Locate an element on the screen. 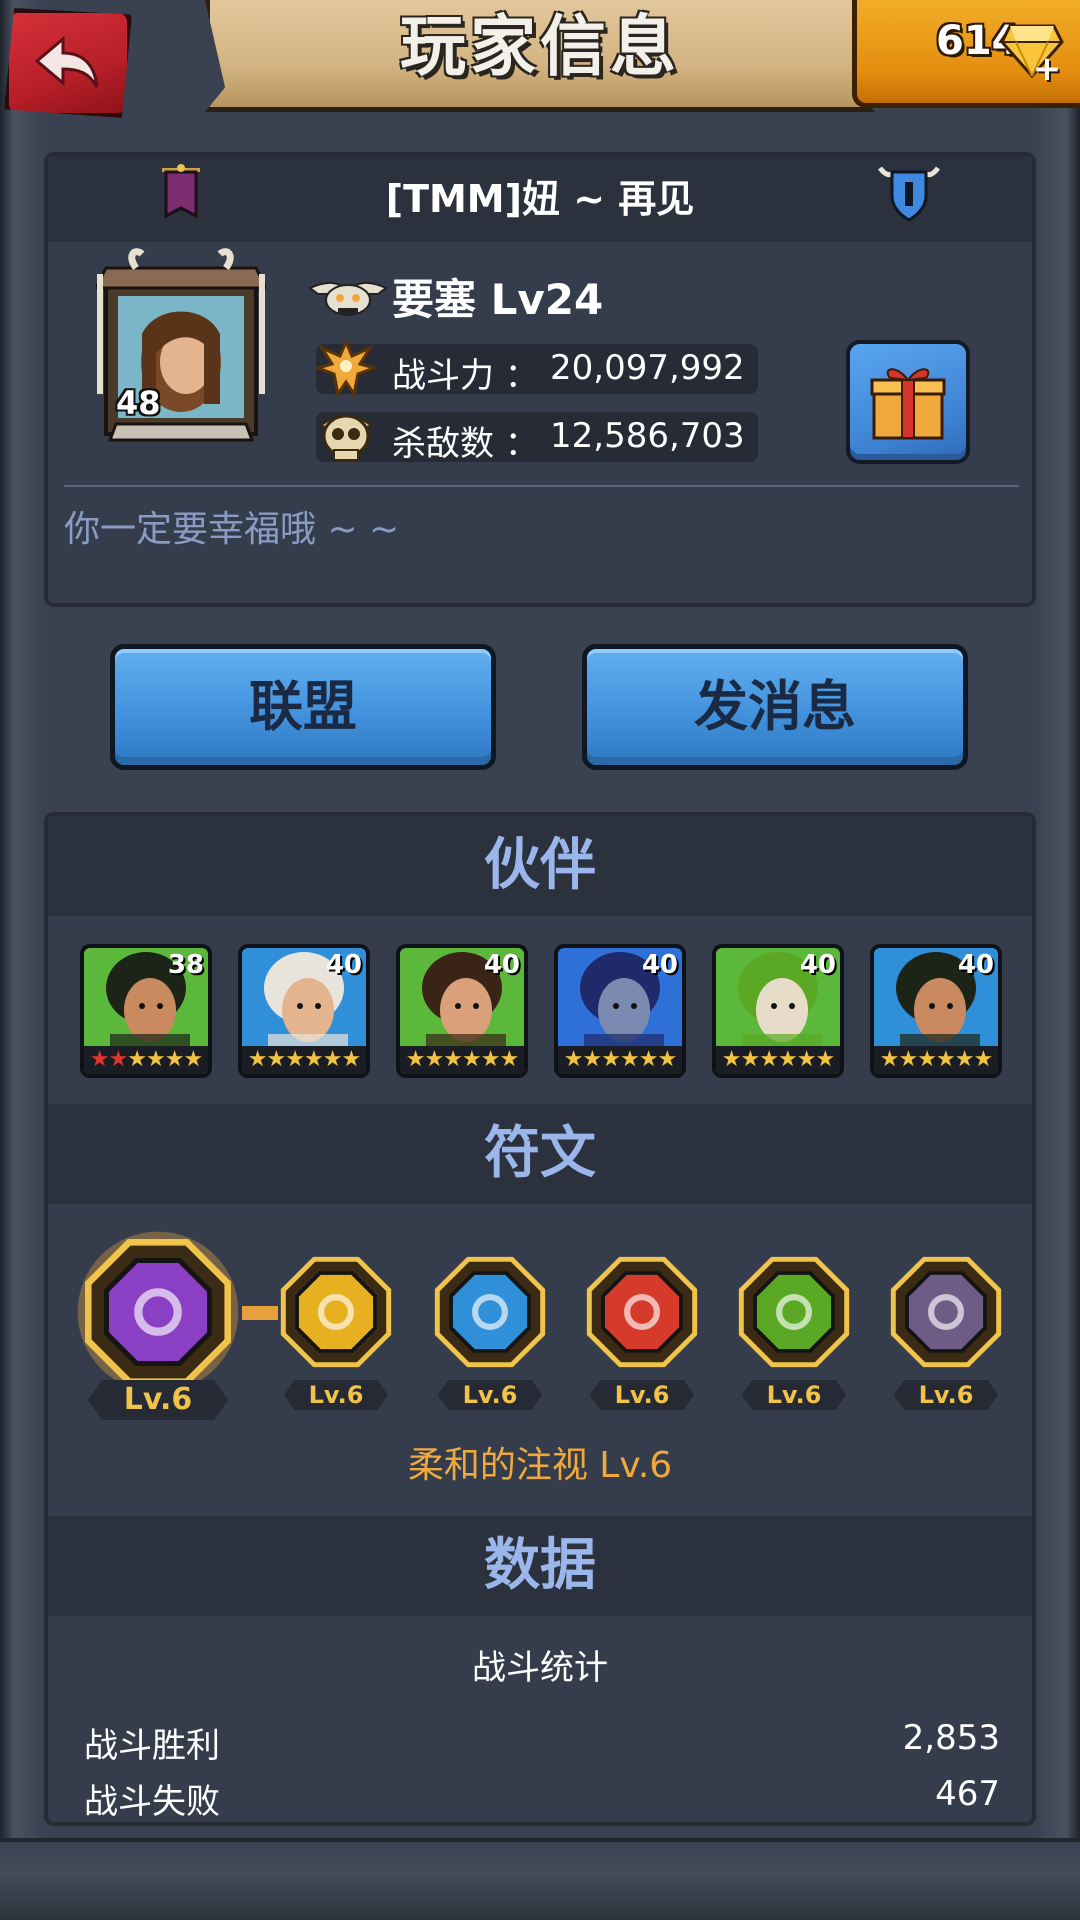  alliance-button: 联盟 is located at coordinates (303, 707).